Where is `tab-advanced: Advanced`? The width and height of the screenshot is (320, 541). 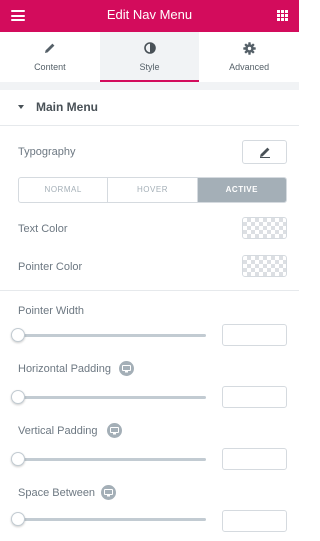
tab-advanced: Advanced is located at coordinates (249, 57).